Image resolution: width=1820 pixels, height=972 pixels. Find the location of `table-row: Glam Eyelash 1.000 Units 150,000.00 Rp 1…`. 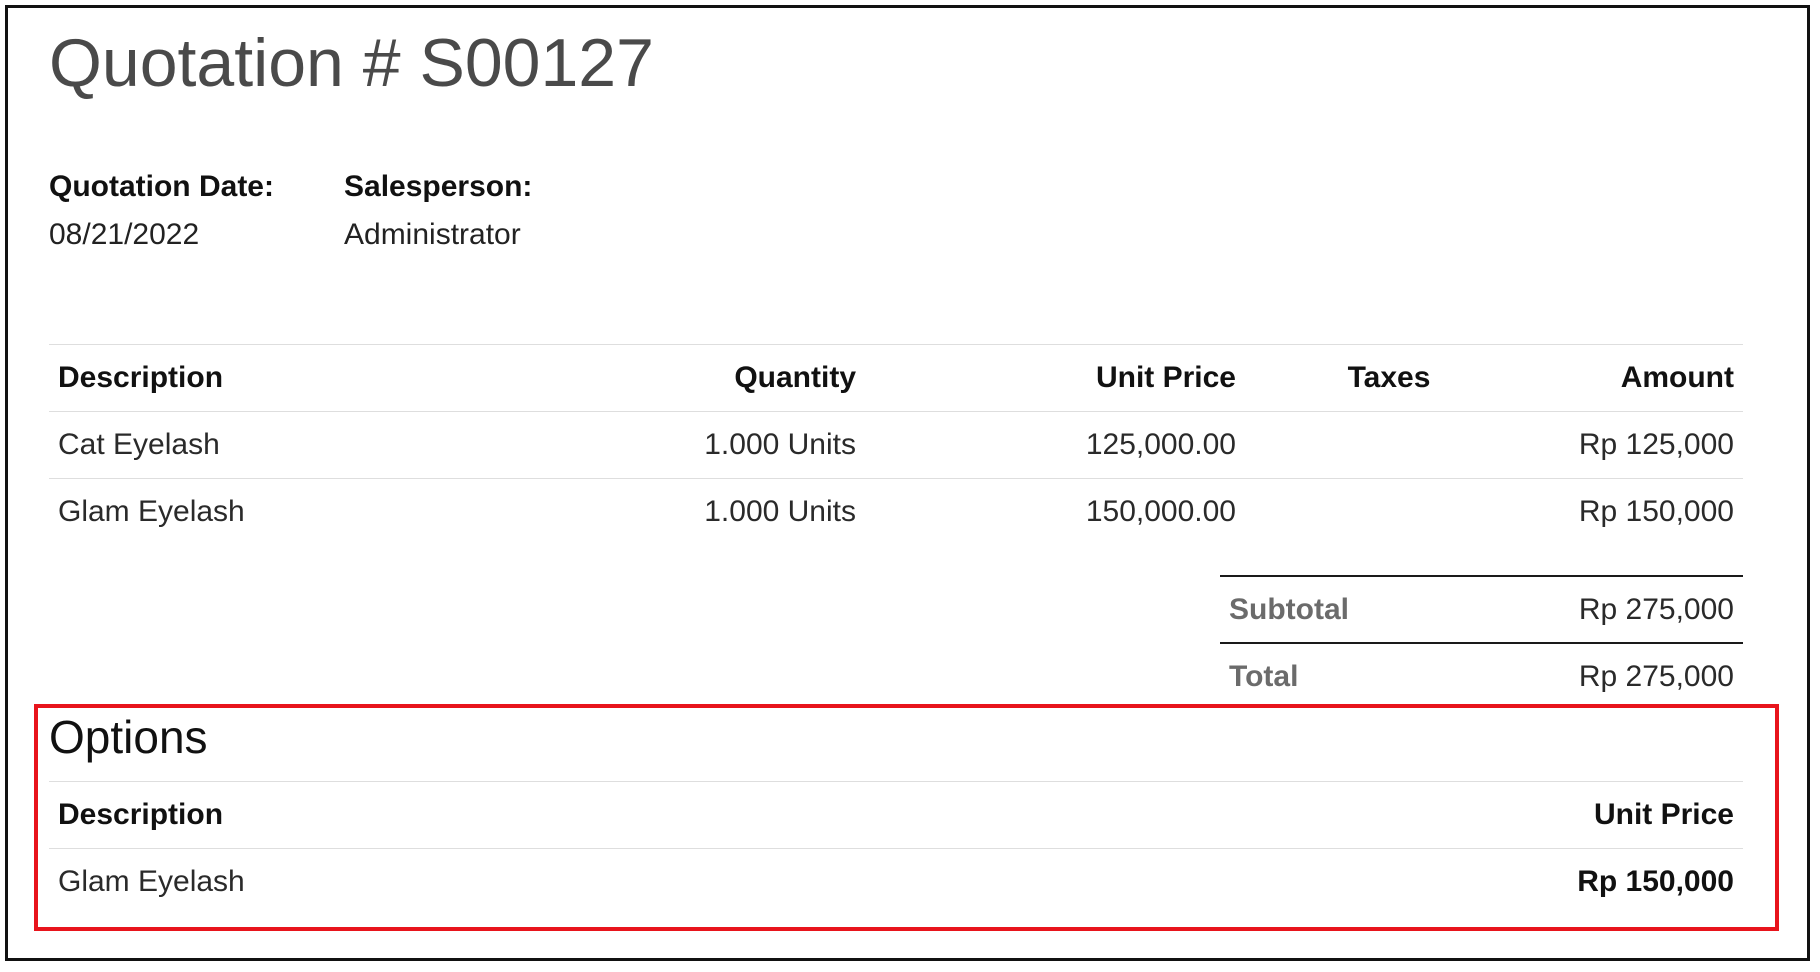

table-row: Glam Eyelash 1.000 Units 150,000.00 Rp 1… is located at coordinates (896, 511).